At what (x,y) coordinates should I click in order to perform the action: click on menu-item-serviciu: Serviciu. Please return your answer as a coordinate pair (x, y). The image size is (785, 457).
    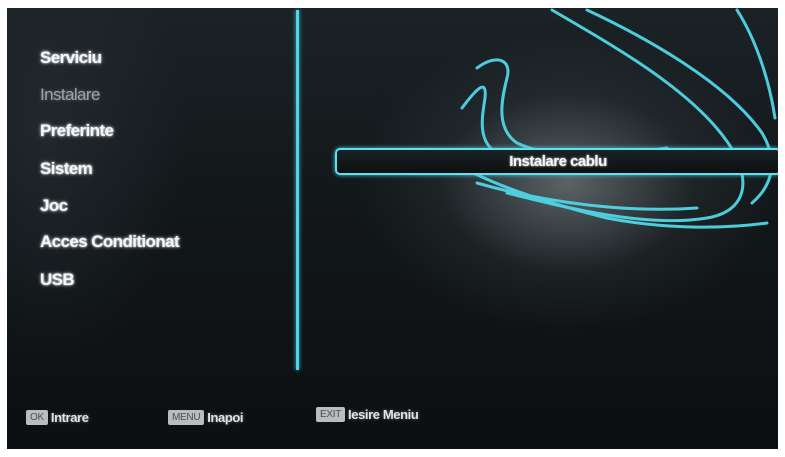
    Looking at the image, I should click on (71, 58).